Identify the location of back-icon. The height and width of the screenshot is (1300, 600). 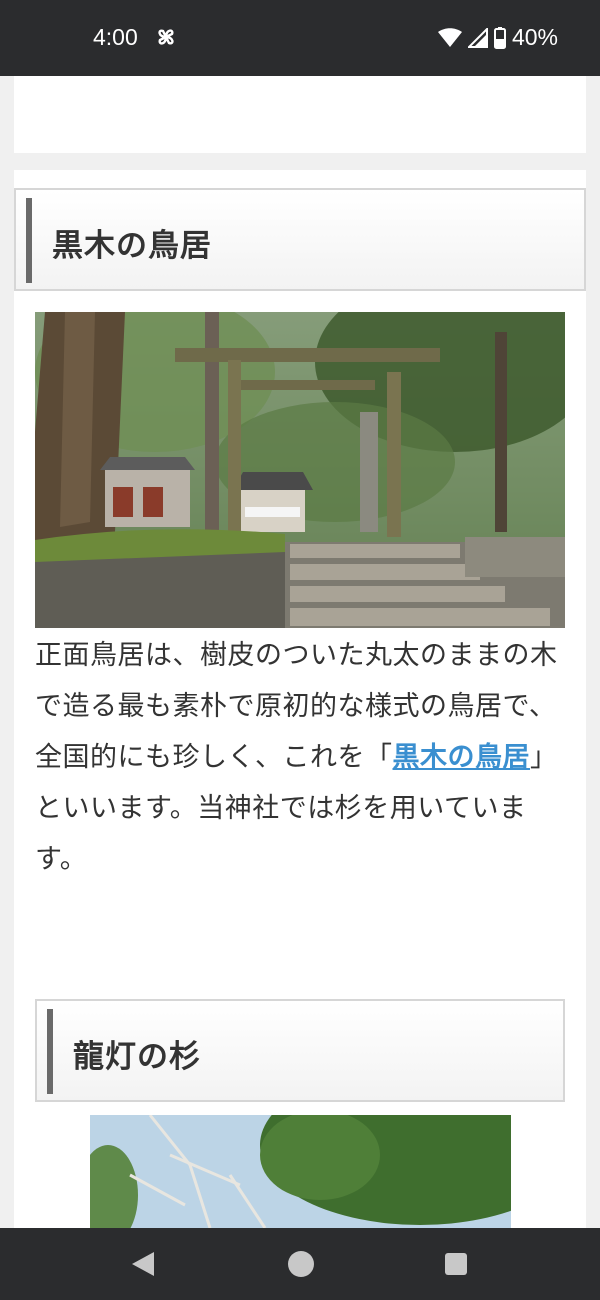
(143, 1264).